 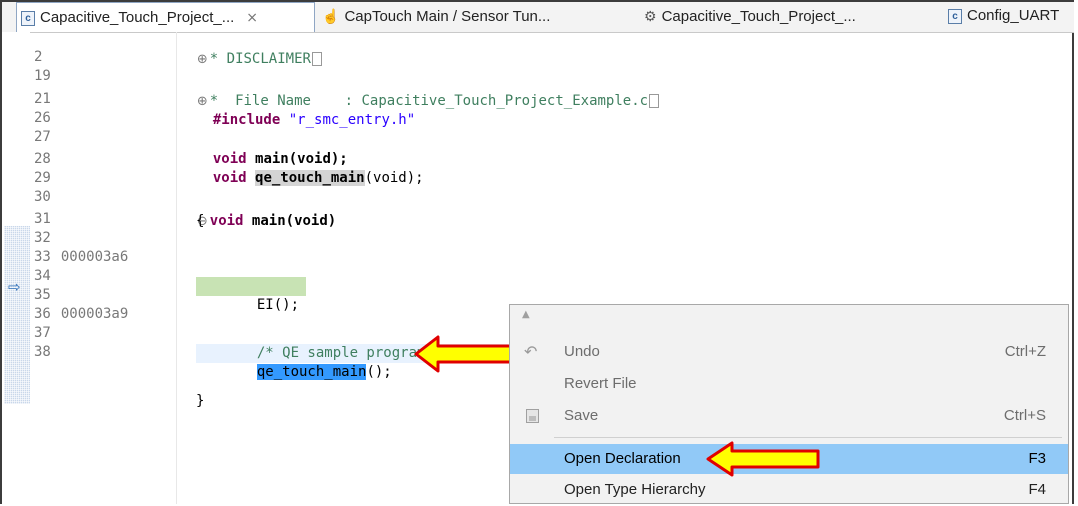 I want to click on code-line-2: ⊕ * DISCLAIMER, so click(x=251, y=49).